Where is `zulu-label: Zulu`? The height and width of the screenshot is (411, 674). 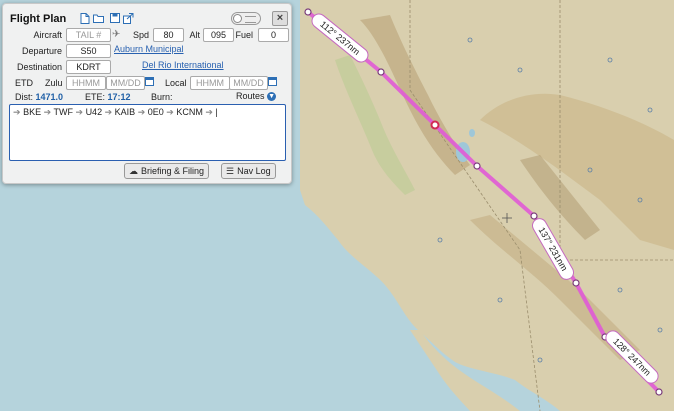
zulu-label: Zulu is located at coordinates (54, 83).